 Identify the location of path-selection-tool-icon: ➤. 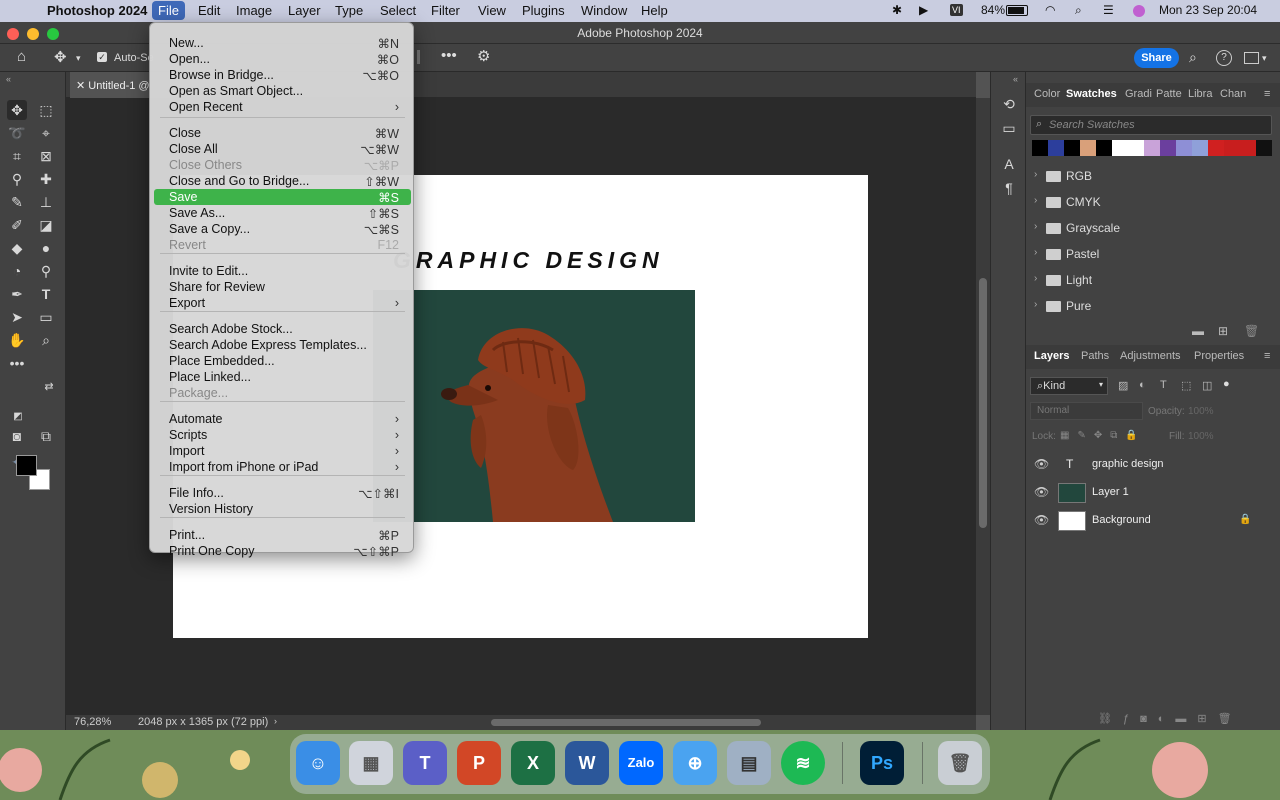
(17, 317).